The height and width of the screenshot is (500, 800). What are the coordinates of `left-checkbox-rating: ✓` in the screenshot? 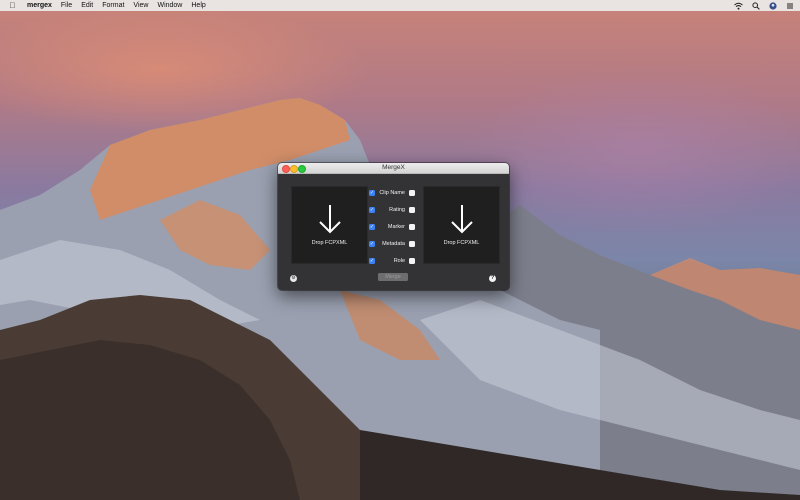 It's located at (372, 209).